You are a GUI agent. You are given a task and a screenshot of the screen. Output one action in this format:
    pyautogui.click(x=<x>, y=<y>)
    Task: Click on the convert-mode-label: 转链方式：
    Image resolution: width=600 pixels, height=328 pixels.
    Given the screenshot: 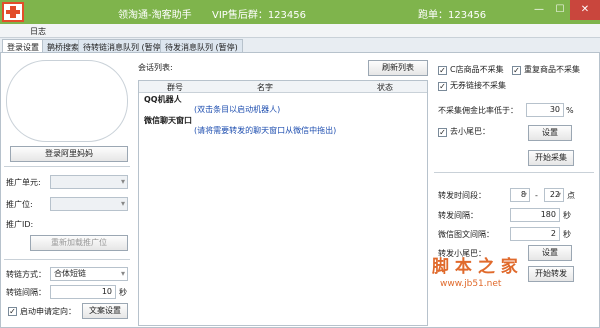 What is the action you would take?
    pyautogui.click(x=26, y=274)
    